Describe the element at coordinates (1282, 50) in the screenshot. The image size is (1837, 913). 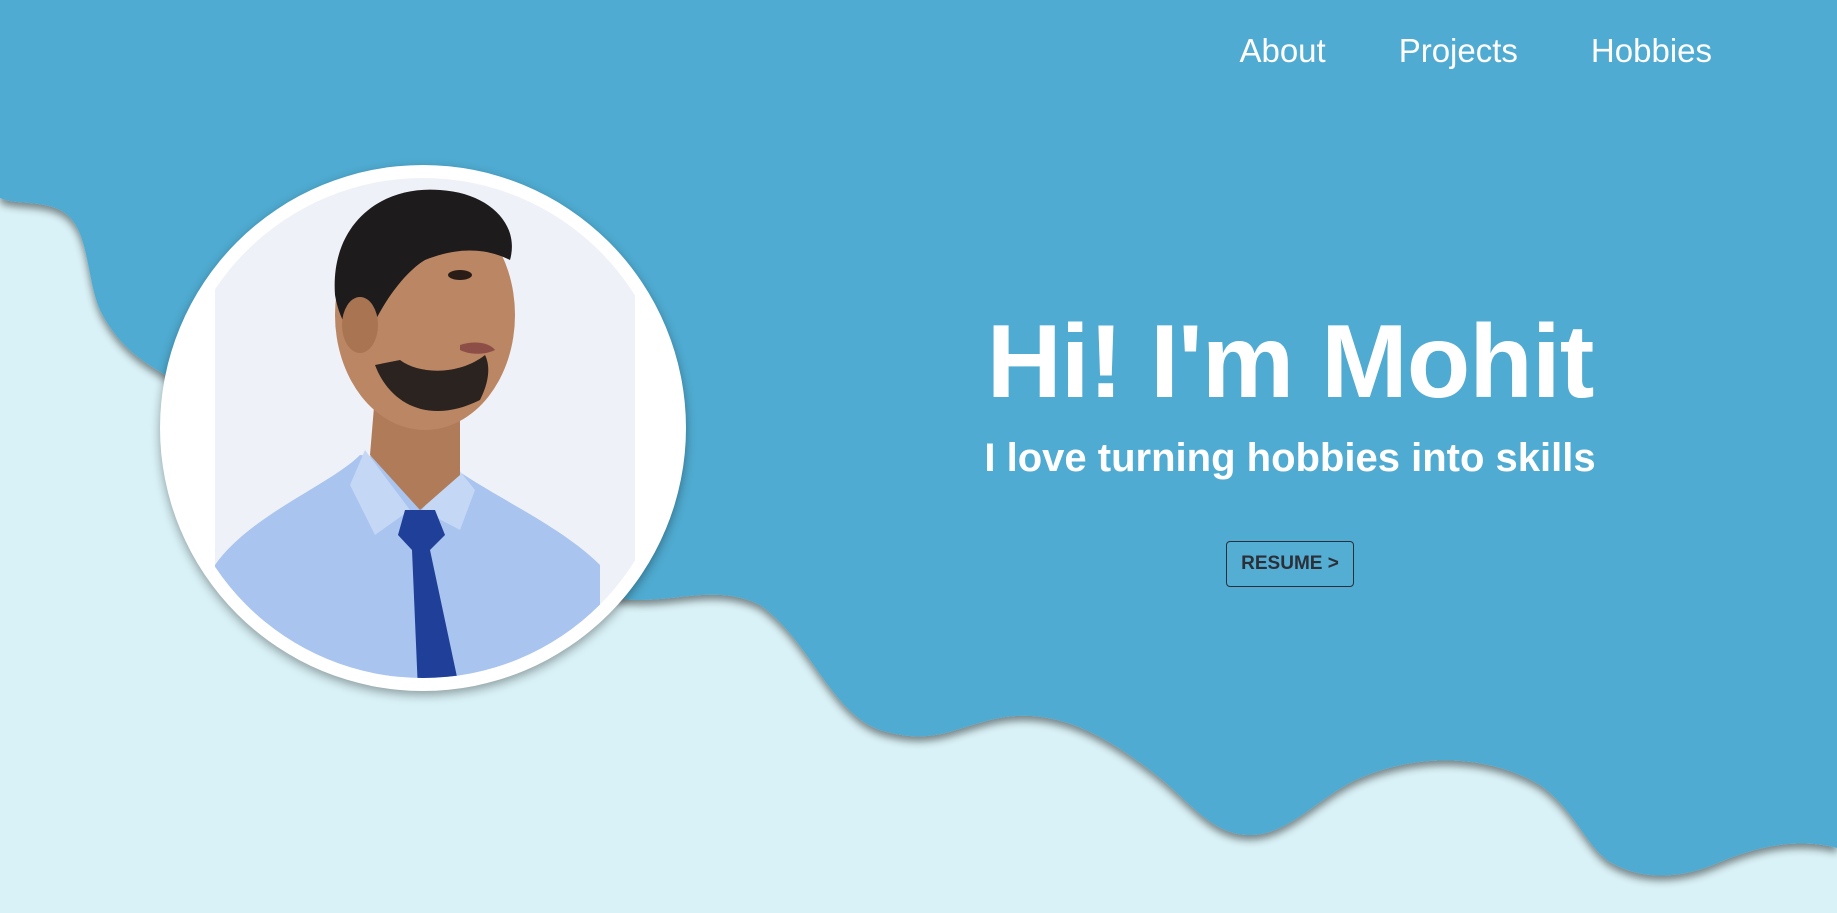
I see `nav-about-link: About` at that location.